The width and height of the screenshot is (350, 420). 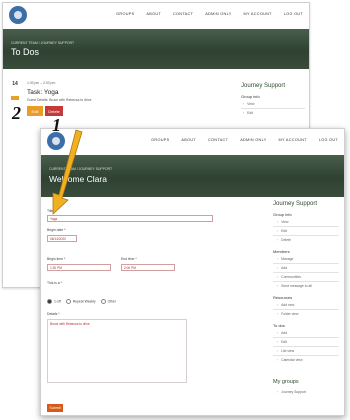 I want to click on yellow-arrow-icon, so click(x=67, y=172).